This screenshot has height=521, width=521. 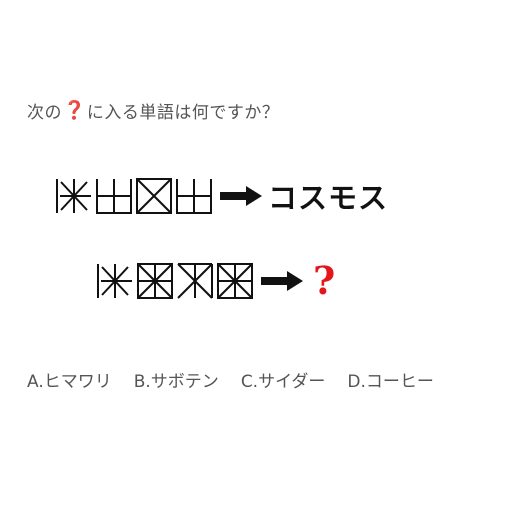 I want to click on right-arrow-2-icon, so click(x=282, y=281).